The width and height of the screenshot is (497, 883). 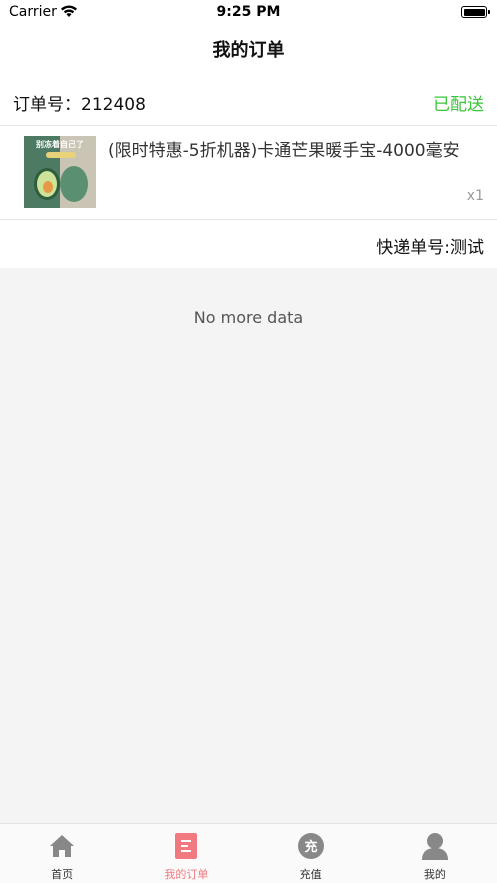 I want to click on recharge-icon: 充, so click(x=311, y=846).